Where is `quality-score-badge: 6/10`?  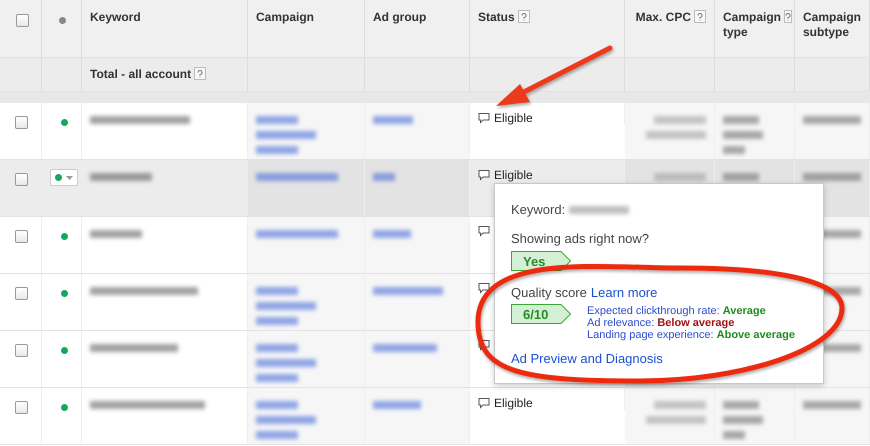
quality-score-badge: 6/10 is located at coordinates (541, 314).